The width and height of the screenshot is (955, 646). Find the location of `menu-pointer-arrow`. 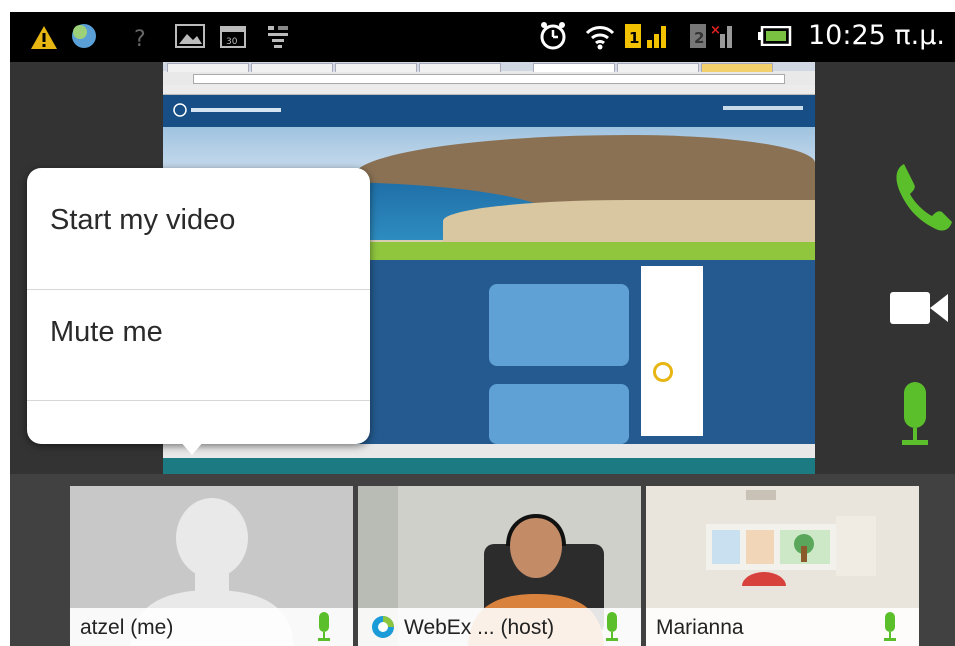

menu-pointer-arrow is located at coordinates (192, 448).